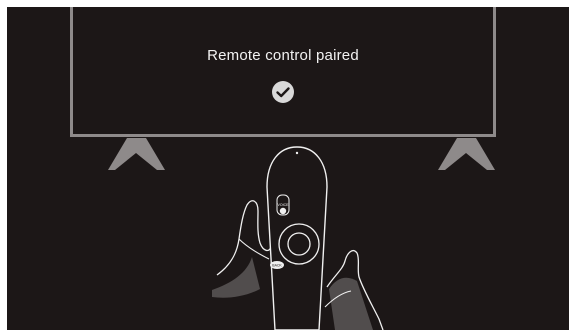  I want to click on left-hand-shadow, so click(236, 277).